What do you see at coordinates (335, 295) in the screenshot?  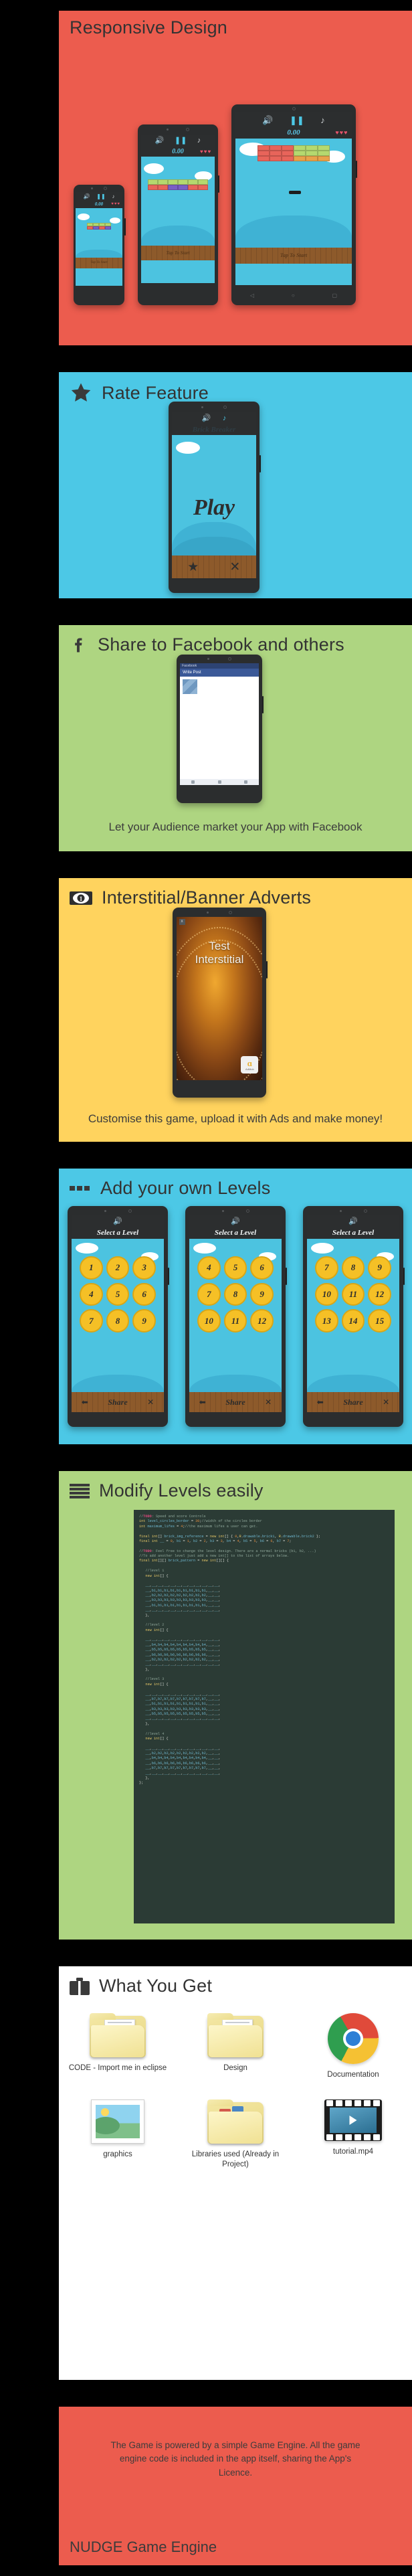 I see `recents-icon: ▢` at bounding box center [335, 295].